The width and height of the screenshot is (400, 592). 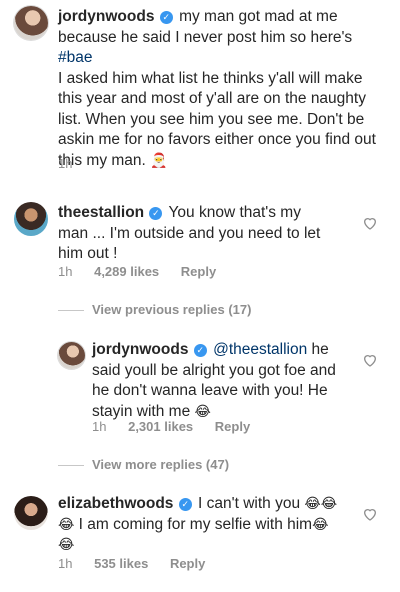 What do you see at coordinates (140, 349) in the screenshot?
I see `reply-username: jordynwoods` at bounding box center [140, 349].